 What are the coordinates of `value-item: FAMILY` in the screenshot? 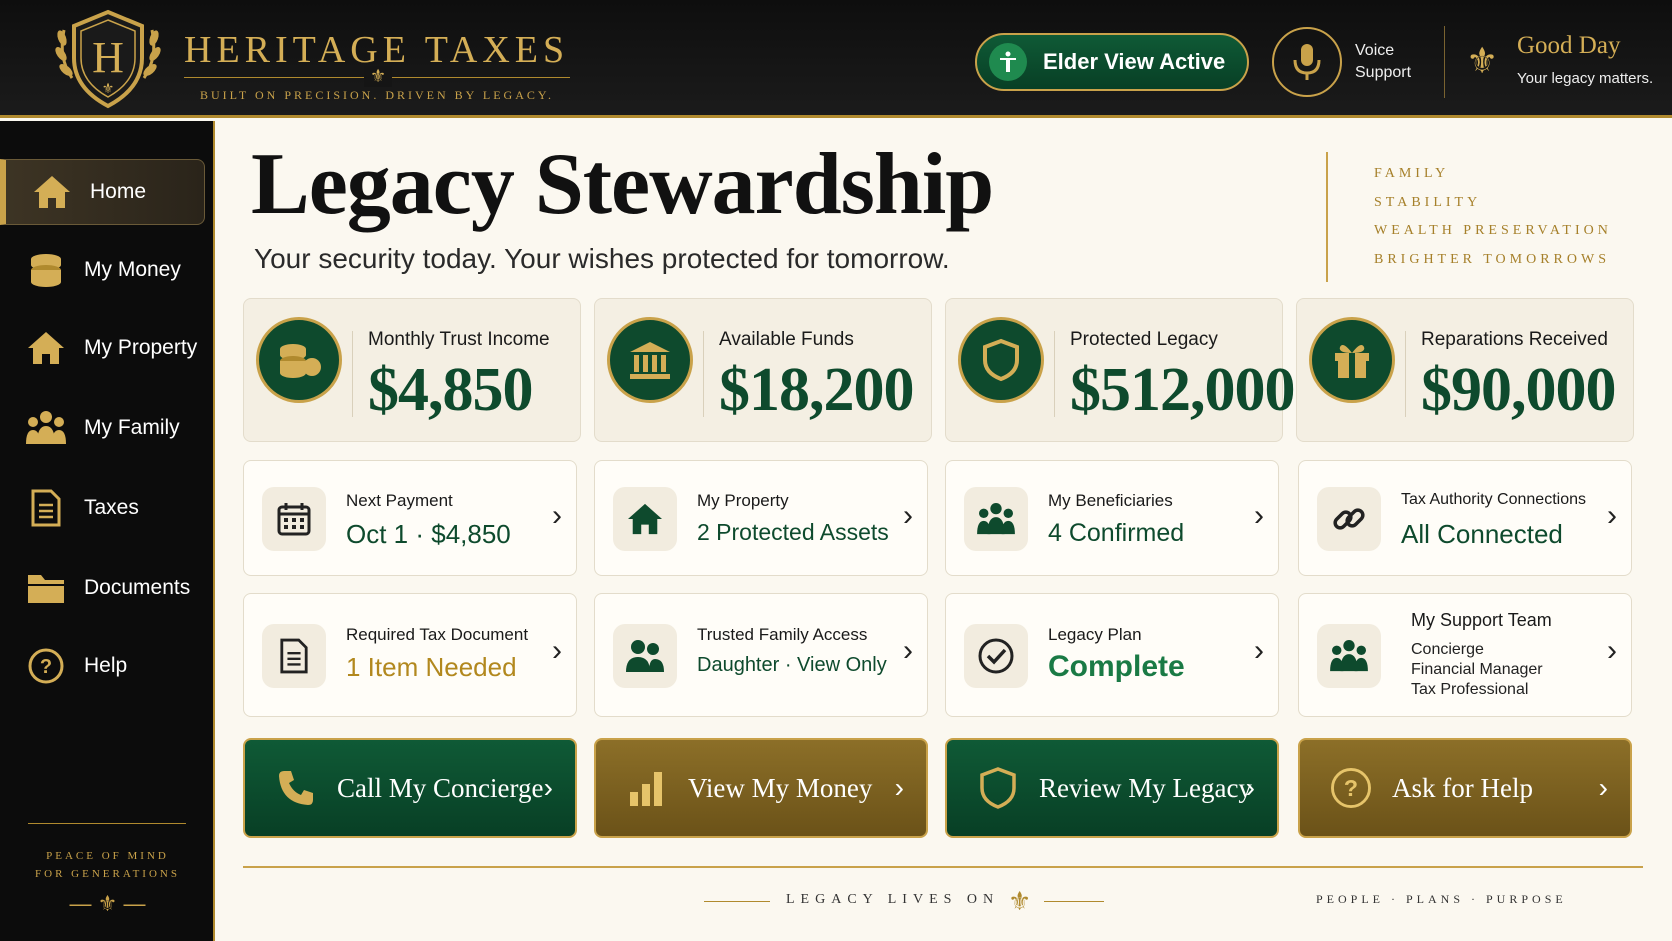 It's located at (1412, 173).